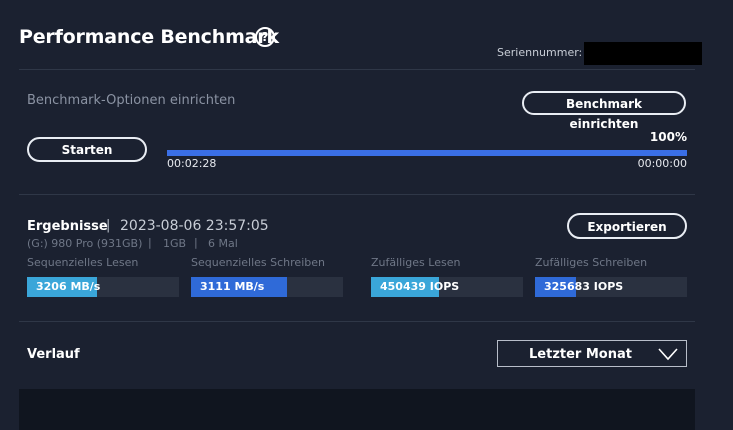 This screenshot has height=430, width=733. Describe the element at coordinates (591, 262) in the screenshot. I see `metric-label-rand-write: Zufälliges Schreiben` at that location.